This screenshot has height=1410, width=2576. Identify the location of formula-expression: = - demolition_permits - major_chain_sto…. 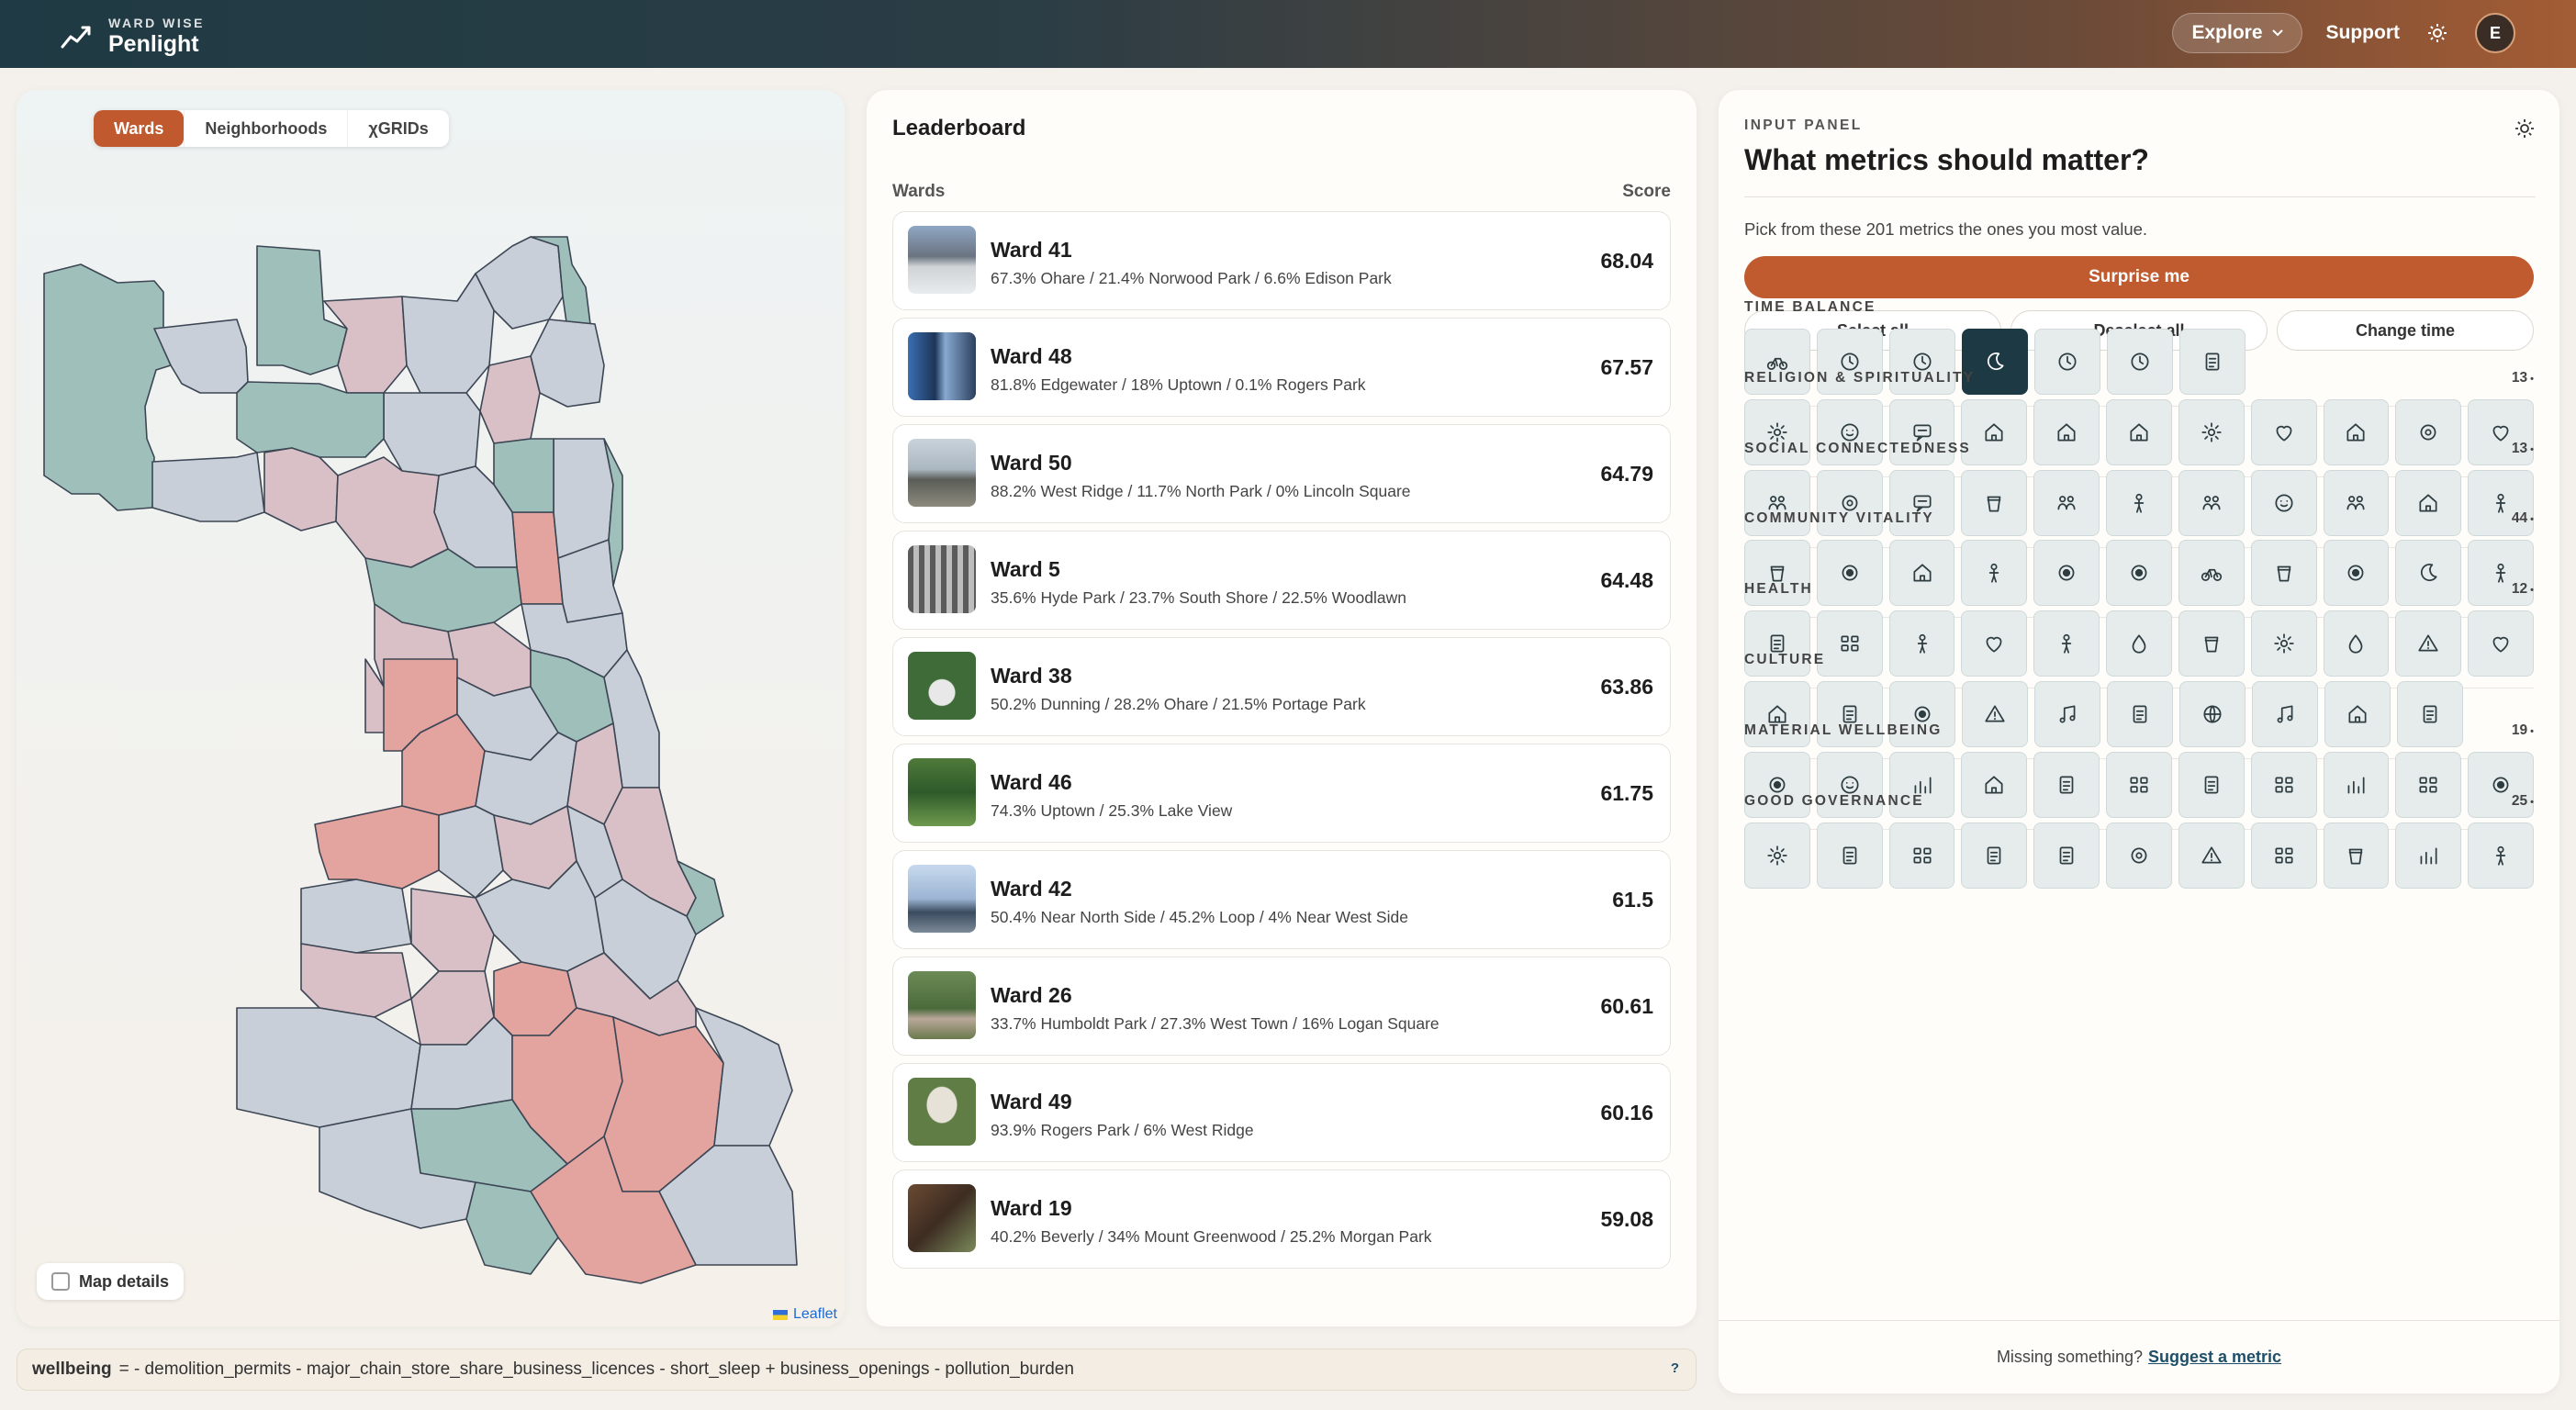
(596, 1369).